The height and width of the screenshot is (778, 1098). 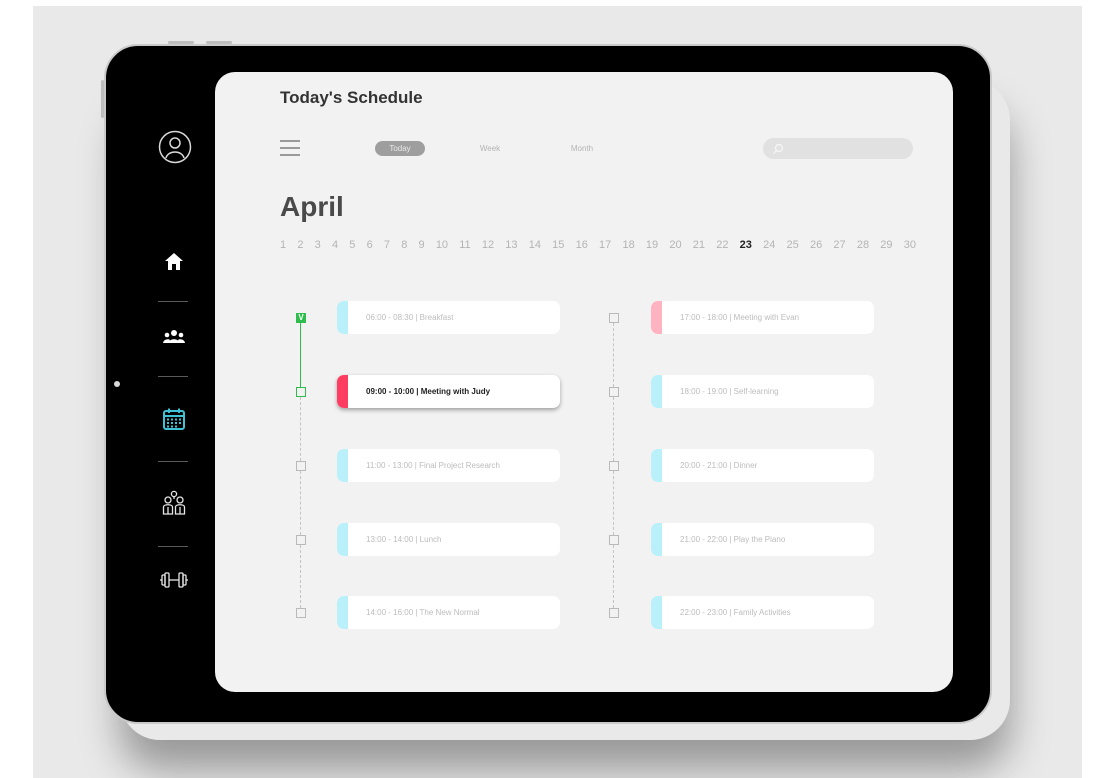 What do you see at coordinates (174, 580) in the screenshot?
I see `dumbbell-icon` at bounding box center [174, 580].